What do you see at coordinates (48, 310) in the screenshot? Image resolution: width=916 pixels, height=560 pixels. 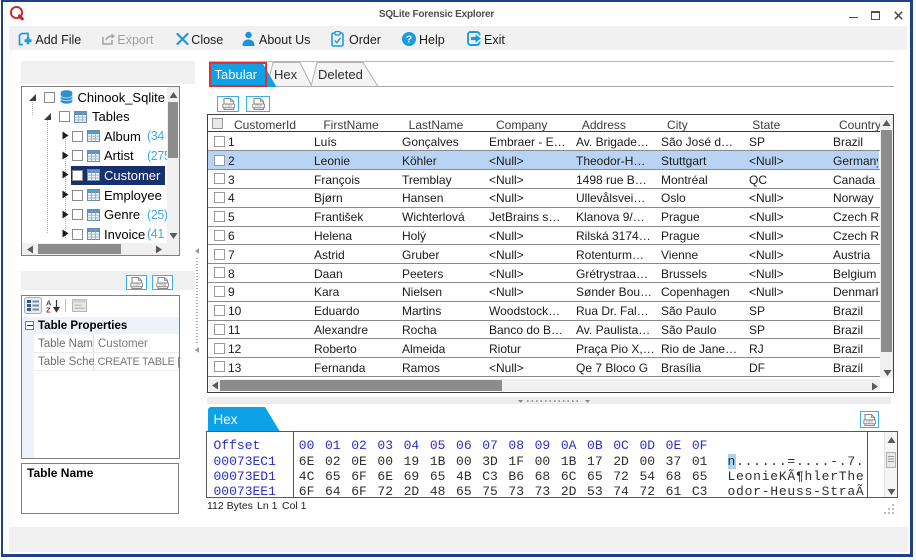 I see `svg-text: Z` at bounding box center [48, 310].